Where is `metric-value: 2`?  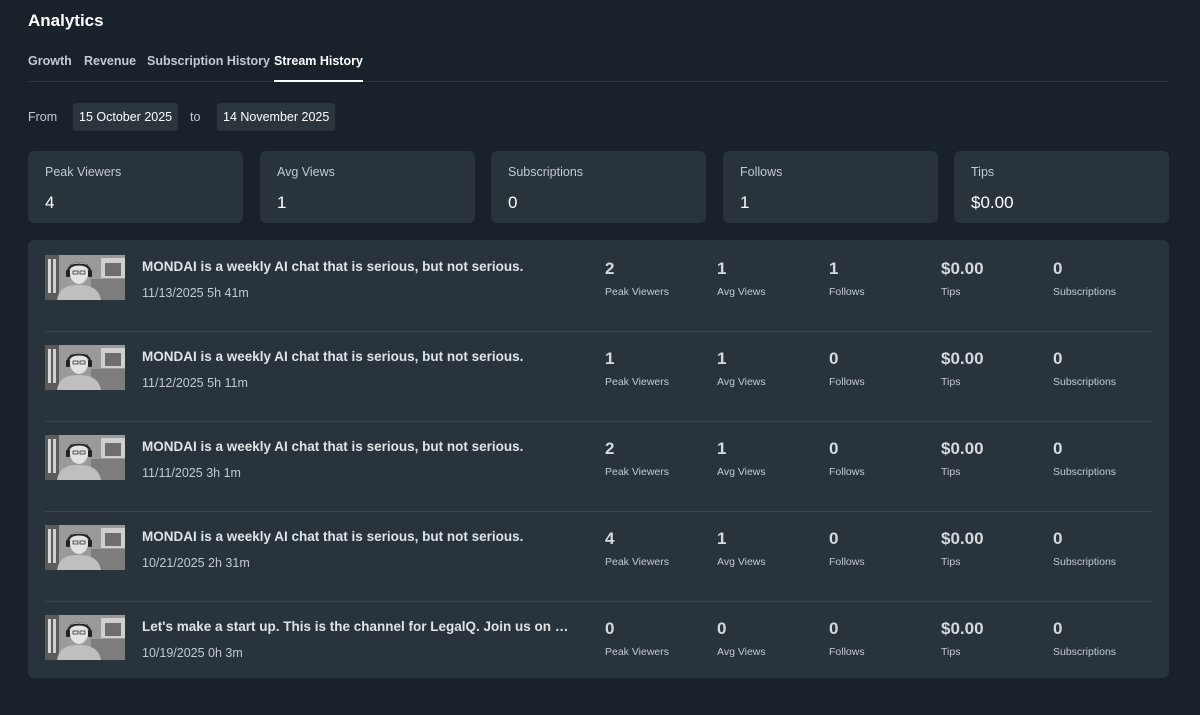
metric-value: 2 is located at coordinates (610, 448).